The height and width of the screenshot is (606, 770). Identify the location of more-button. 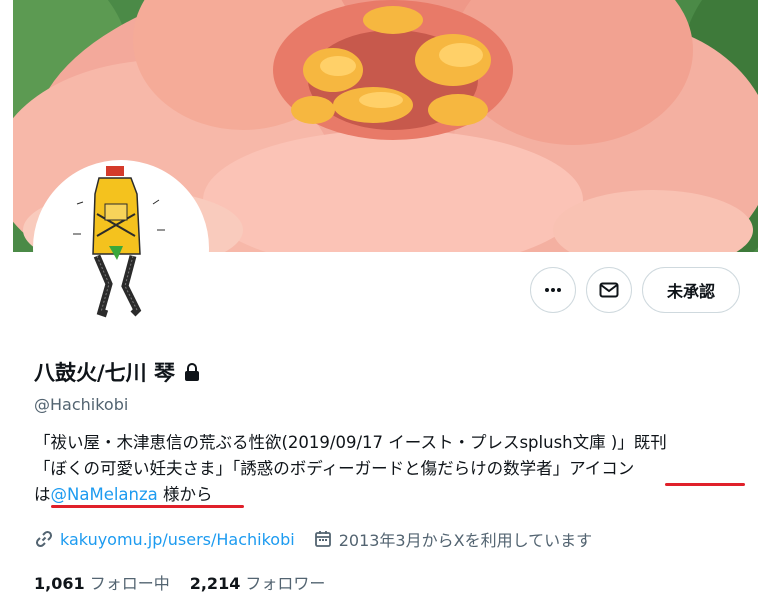
(552, 290).